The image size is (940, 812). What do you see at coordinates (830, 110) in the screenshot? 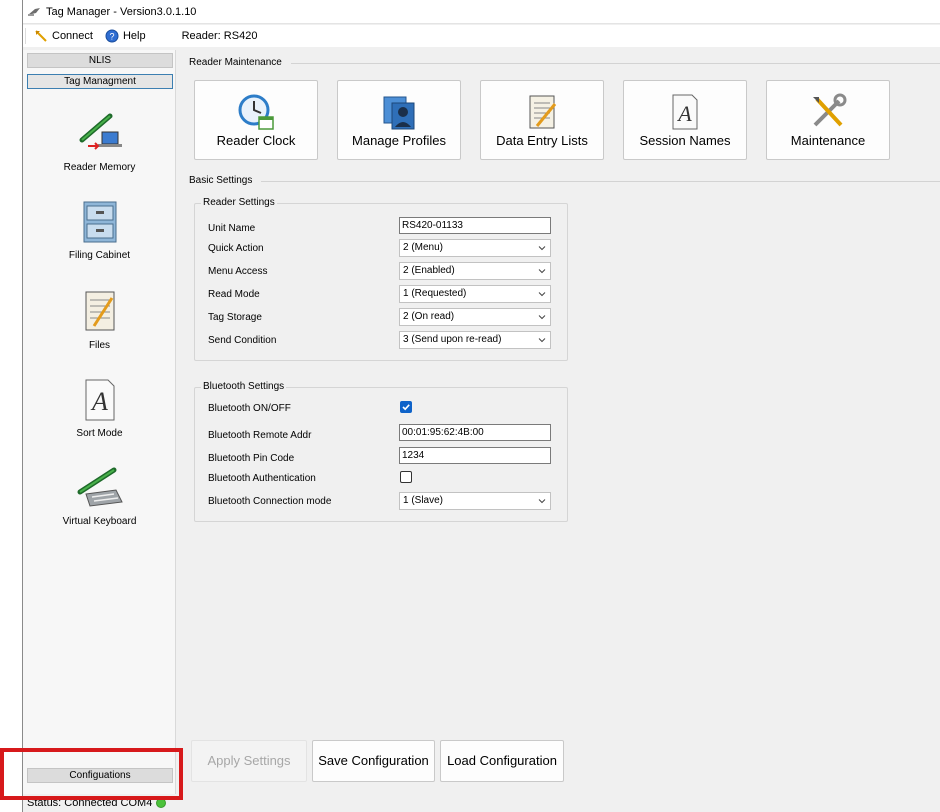
I see `tools-icon` at bounding box center [830, 110].